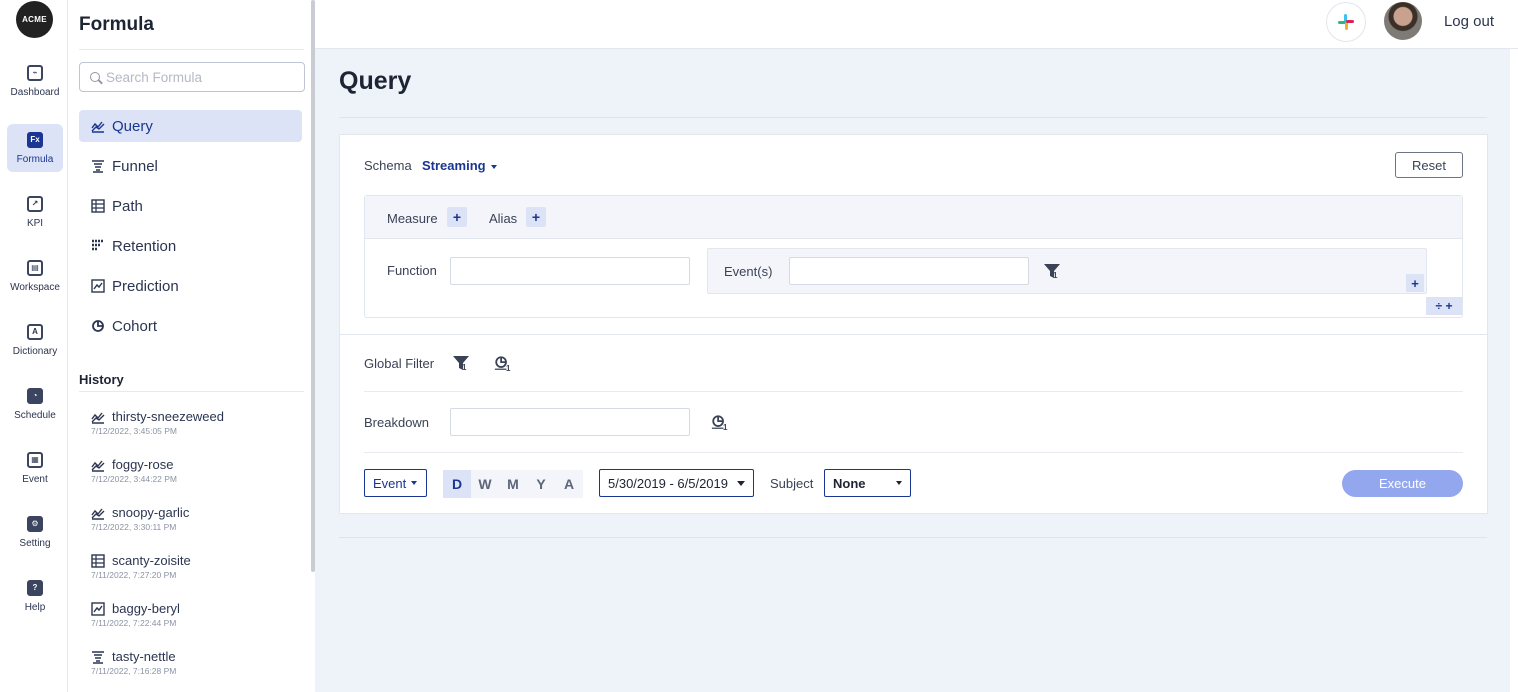 This screenshot has width=1518, height=692. What do you see at coordinates (1514, 370) in the screenshot?
I see `page-scrollbar` at bounding box center [1514, 370].